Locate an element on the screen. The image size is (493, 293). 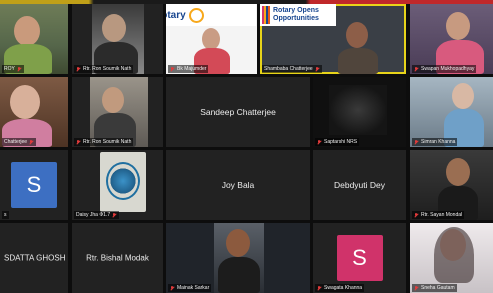
participant-name-center: SDATTA GHOSH is located at coordinates (35, 258).